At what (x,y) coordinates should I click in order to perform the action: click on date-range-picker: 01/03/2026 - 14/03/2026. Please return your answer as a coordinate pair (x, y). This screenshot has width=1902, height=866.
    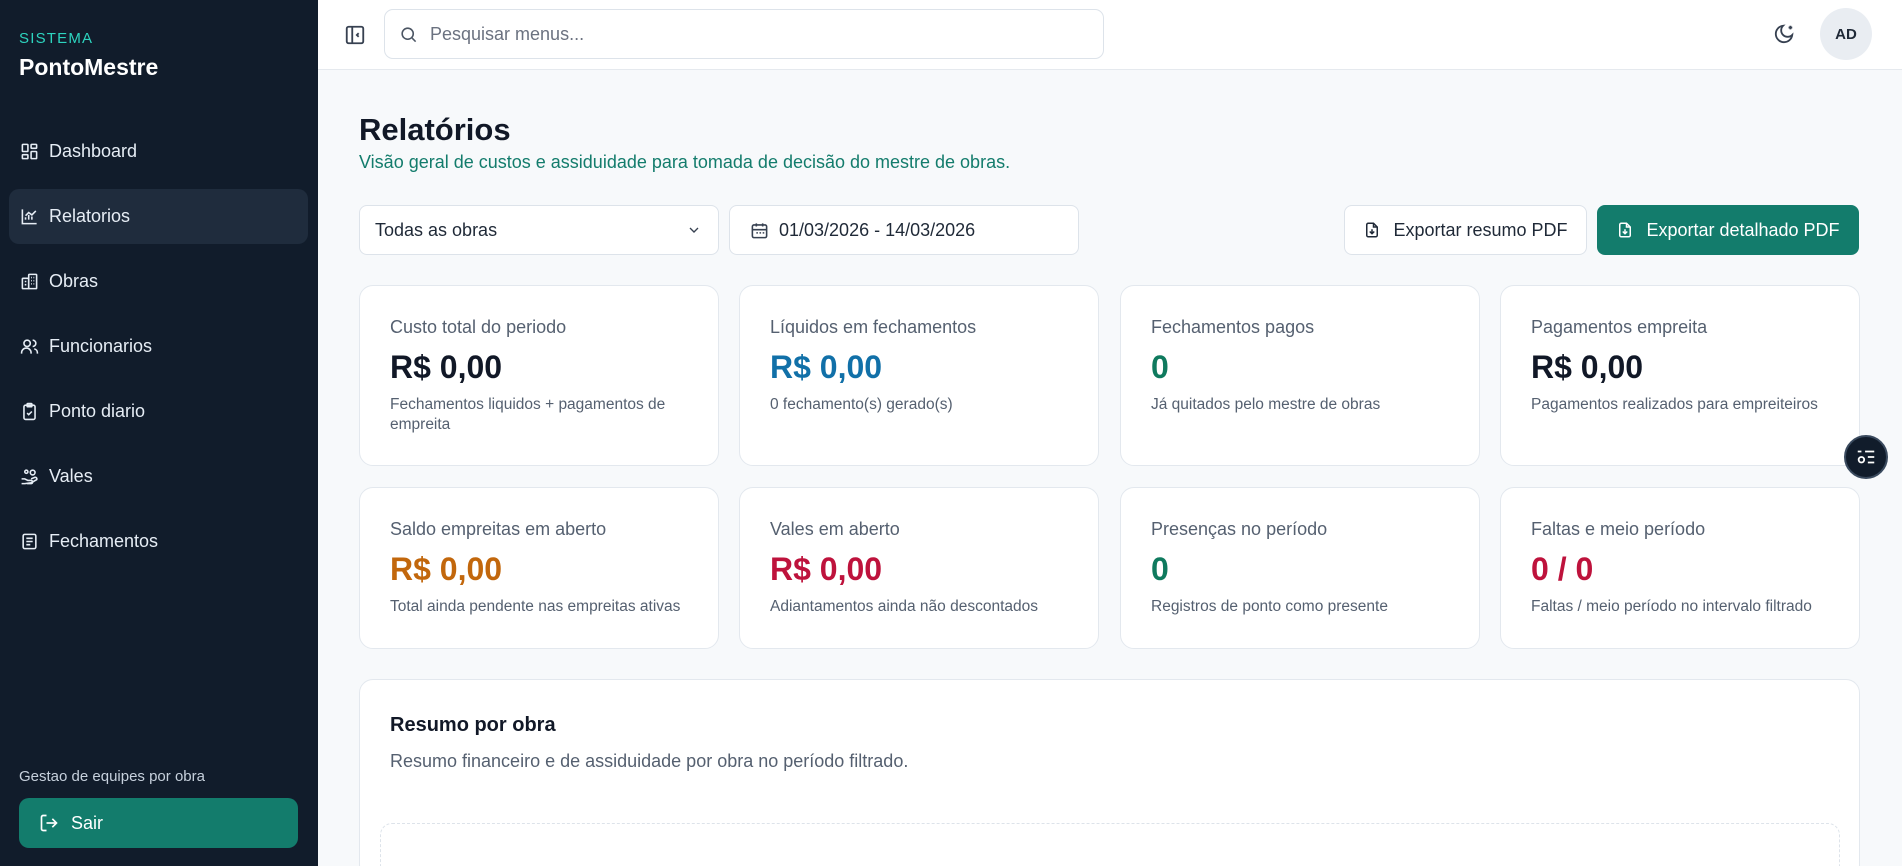
    Looking at the image, I should click on (904, 230).